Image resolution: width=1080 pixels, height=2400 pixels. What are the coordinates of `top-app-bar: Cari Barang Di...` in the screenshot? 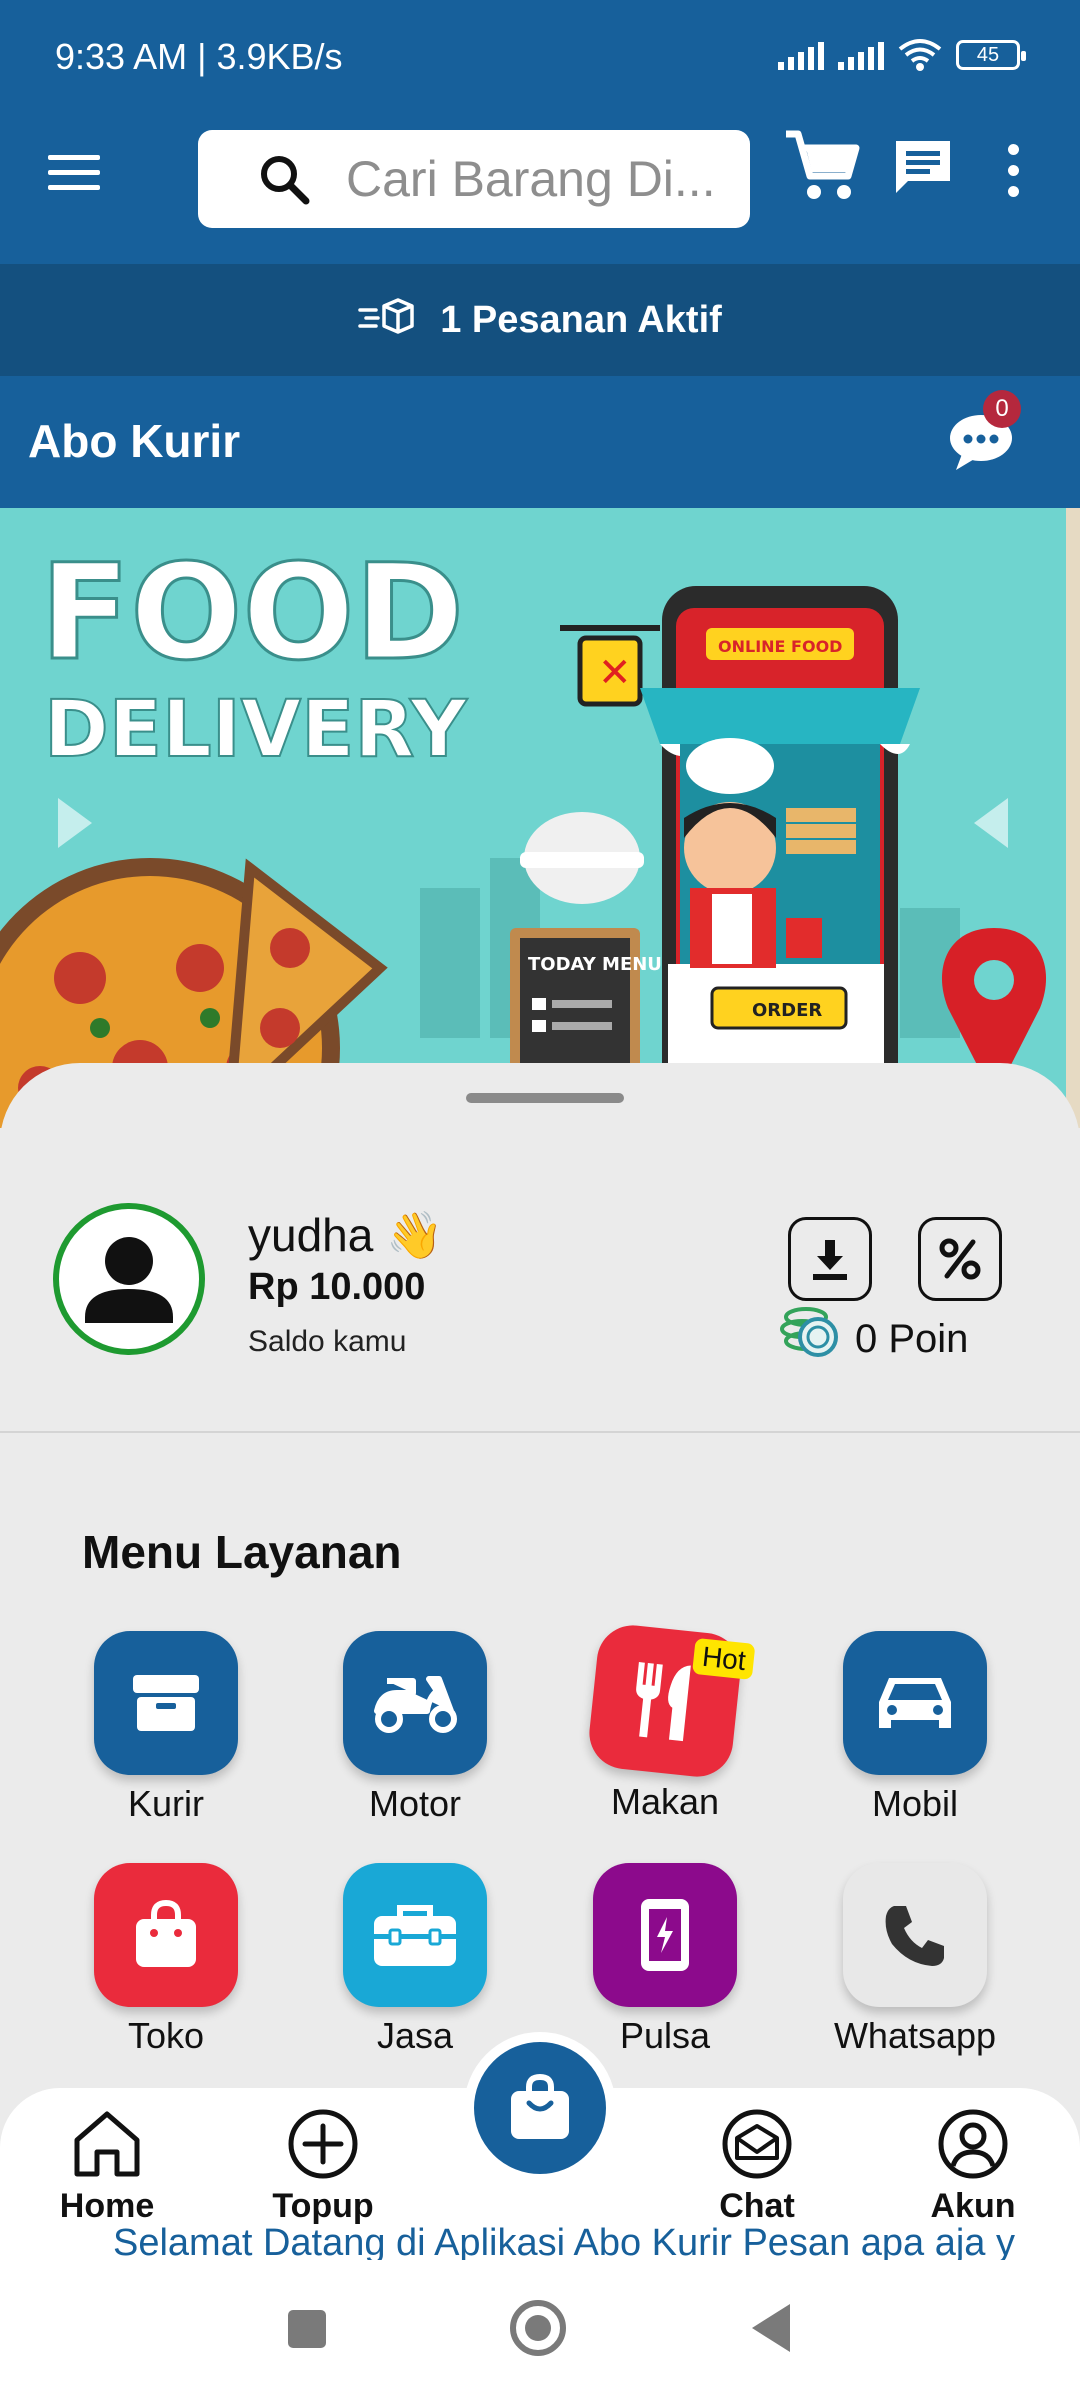 It's located at (540, 188).